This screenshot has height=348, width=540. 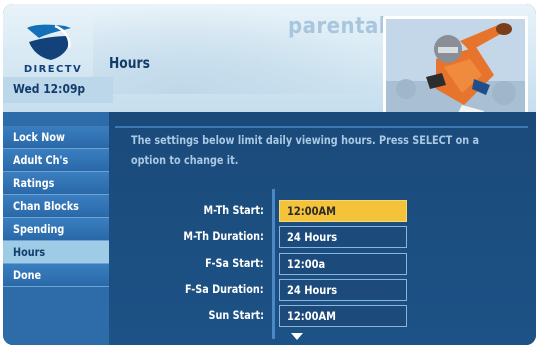 What do you see at coordinates (53, 69) in the screenshot?
I see `brand-wordmark: DIRECTV` at bounding box center [53, 69].